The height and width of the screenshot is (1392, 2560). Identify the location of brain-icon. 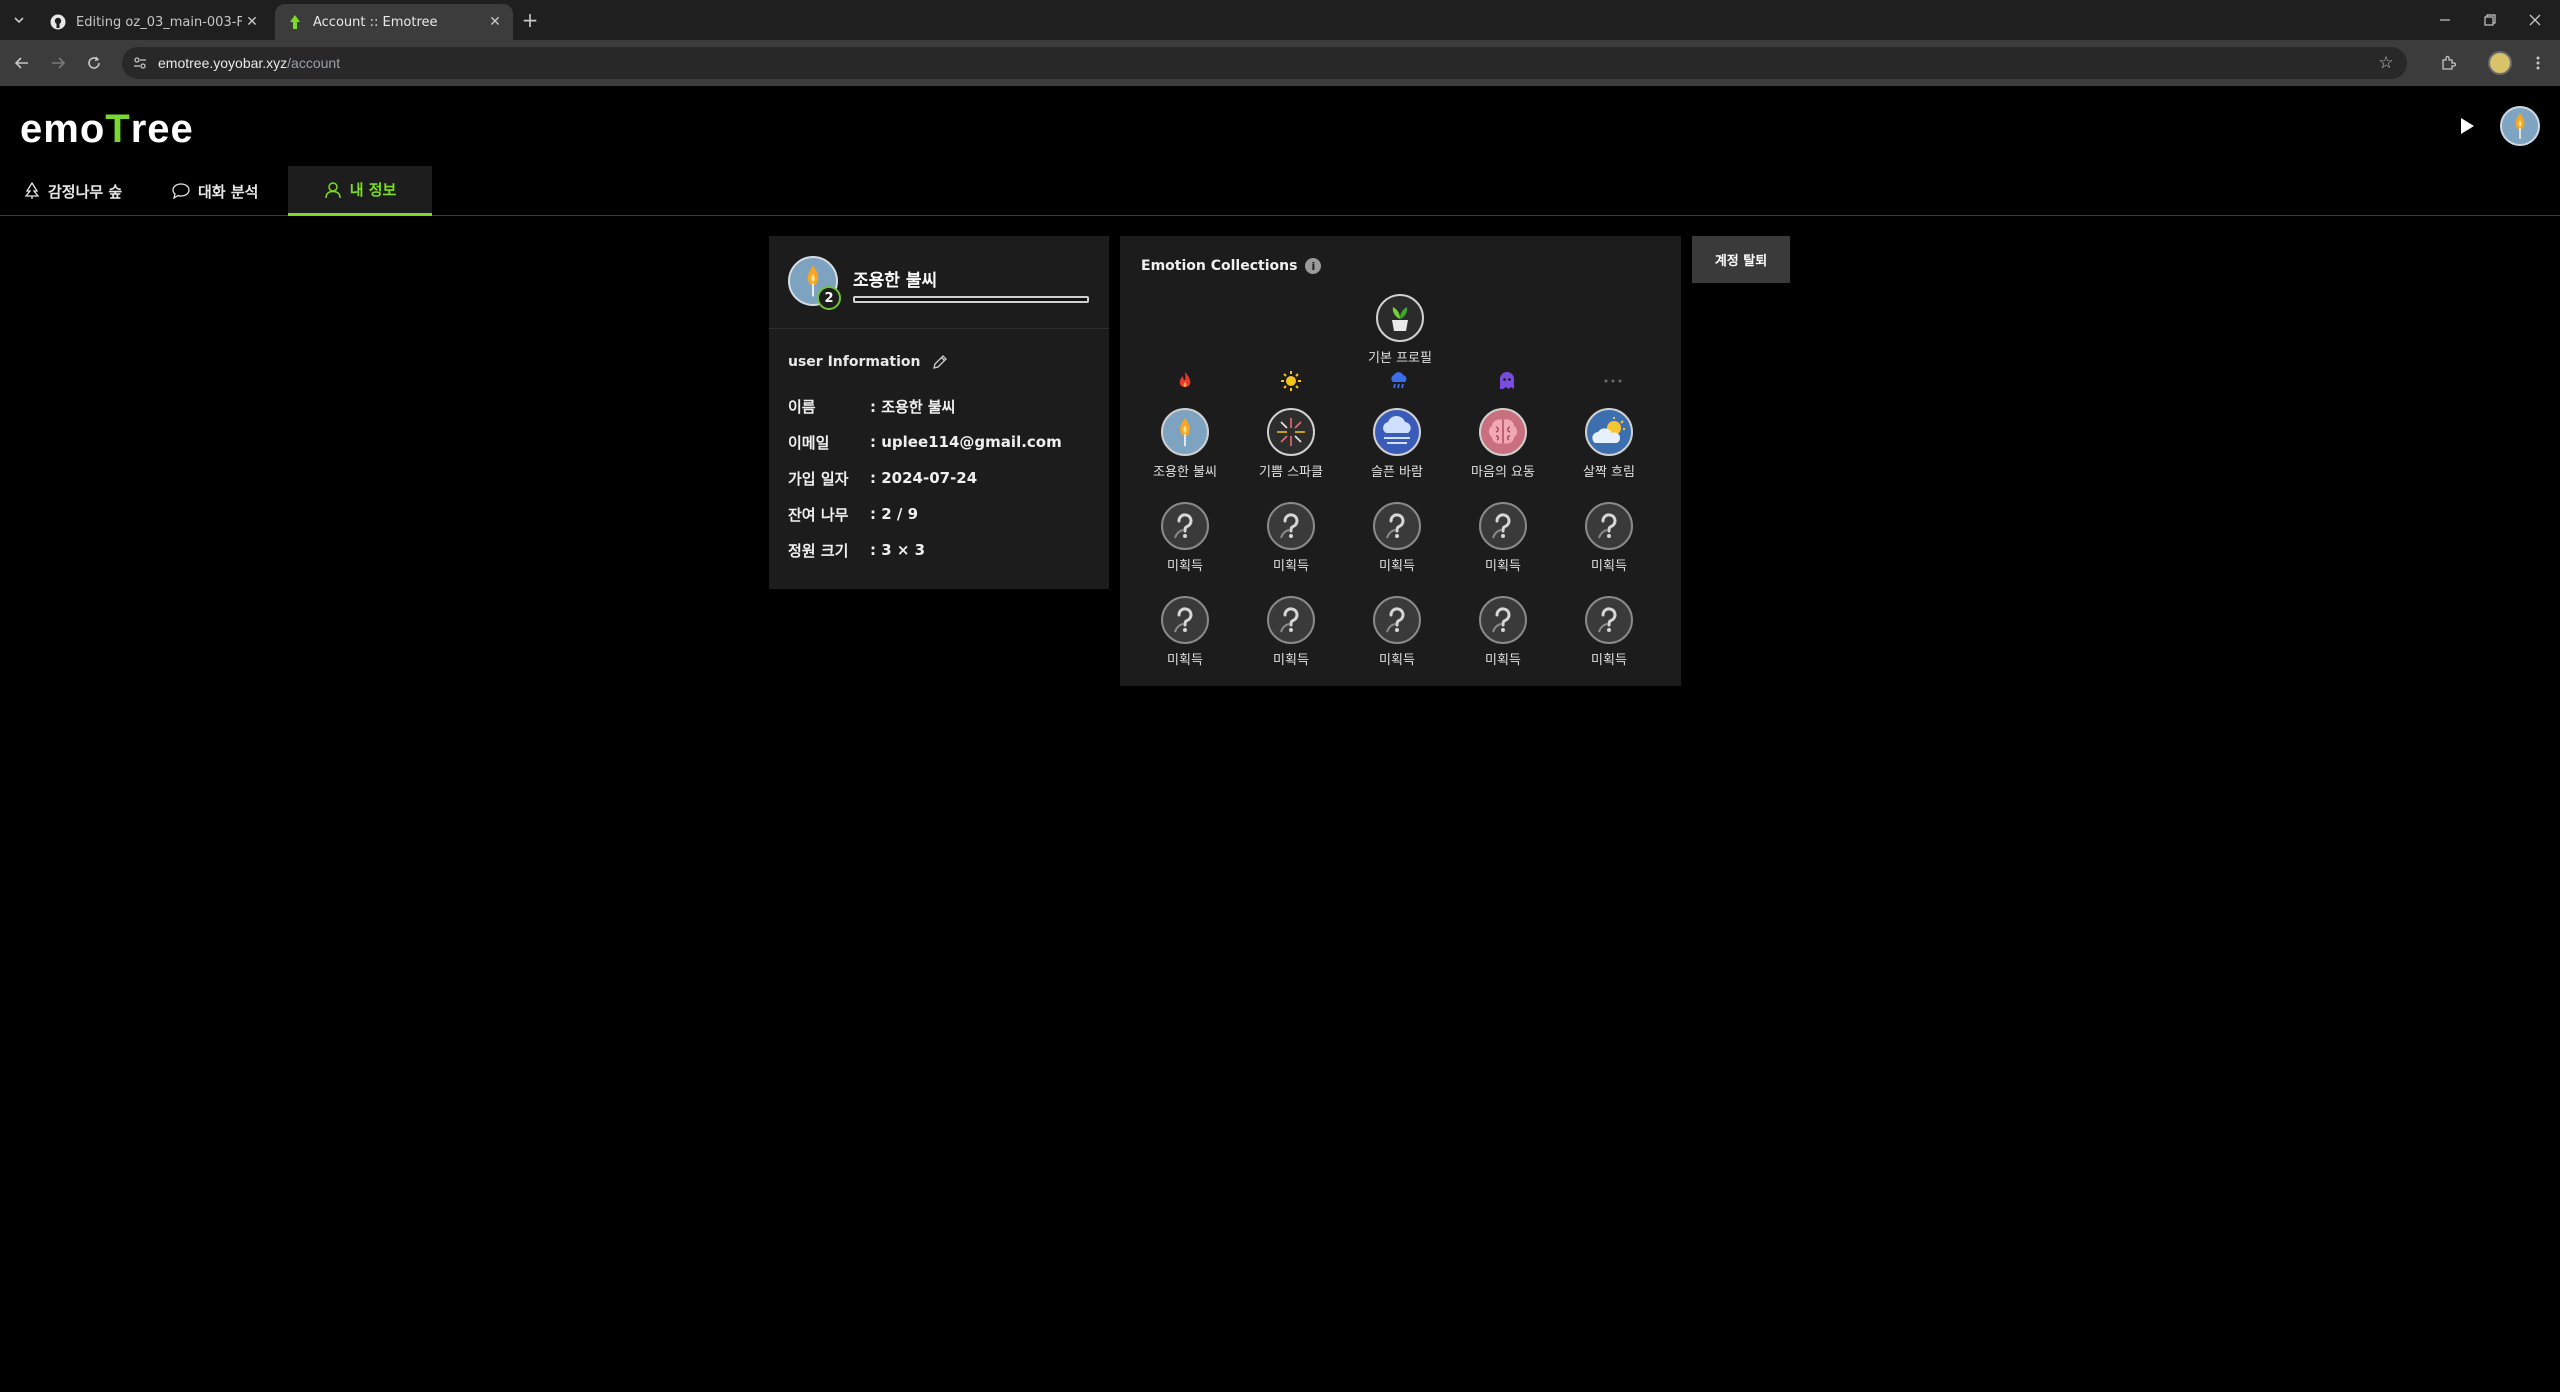
(1503, 432).